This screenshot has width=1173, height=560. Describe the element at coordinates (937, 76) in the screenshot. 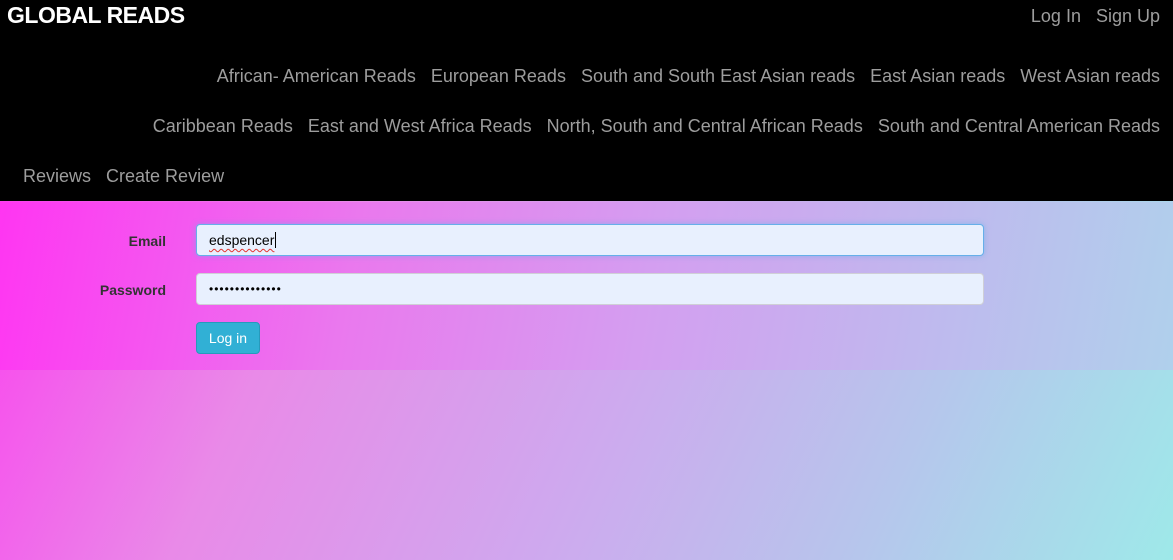

I see `nav-link-east-asian: East Asian reads` at that location.